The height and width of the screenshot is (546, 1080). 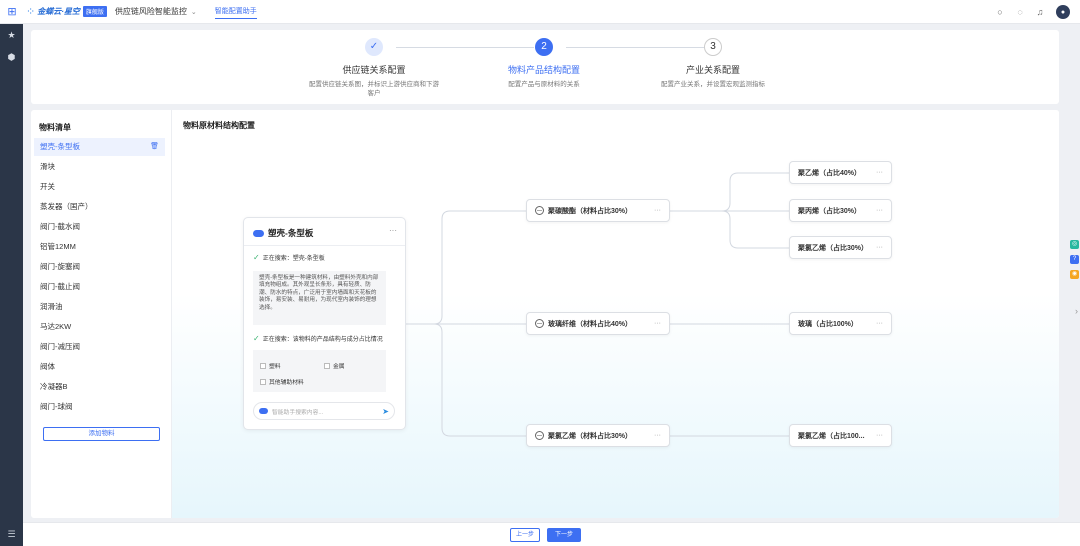 I want to click on material-item: 阀体, so click(x=99, y=367).